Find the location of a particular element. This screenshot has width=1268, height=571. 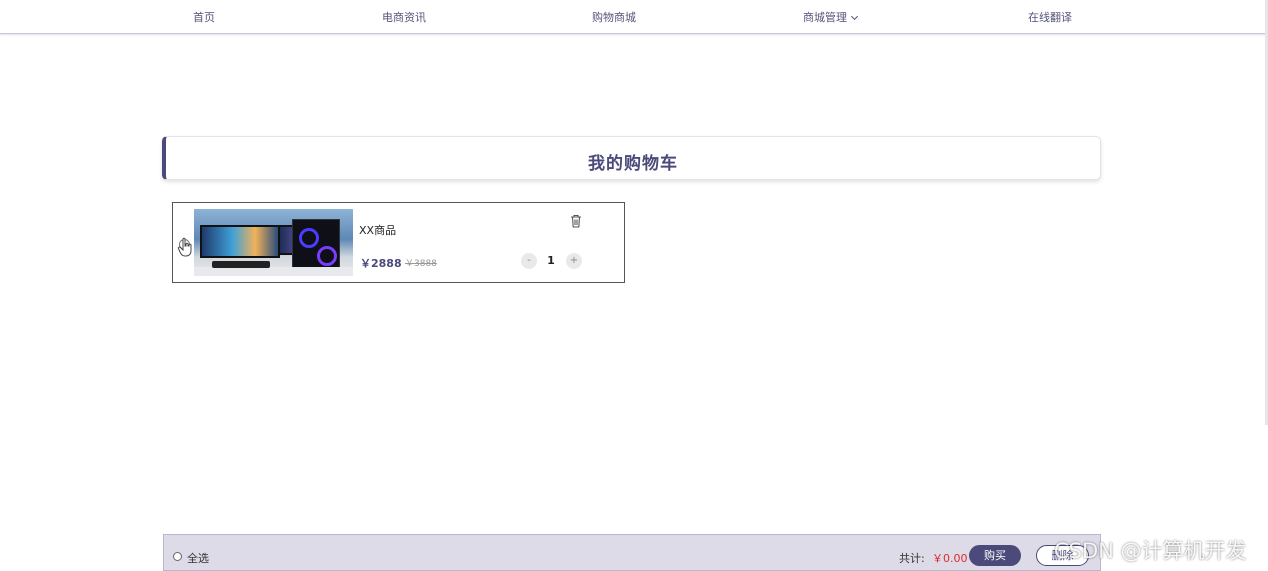

product-original-price: ￥3888 is located at coordinates (421, 264).